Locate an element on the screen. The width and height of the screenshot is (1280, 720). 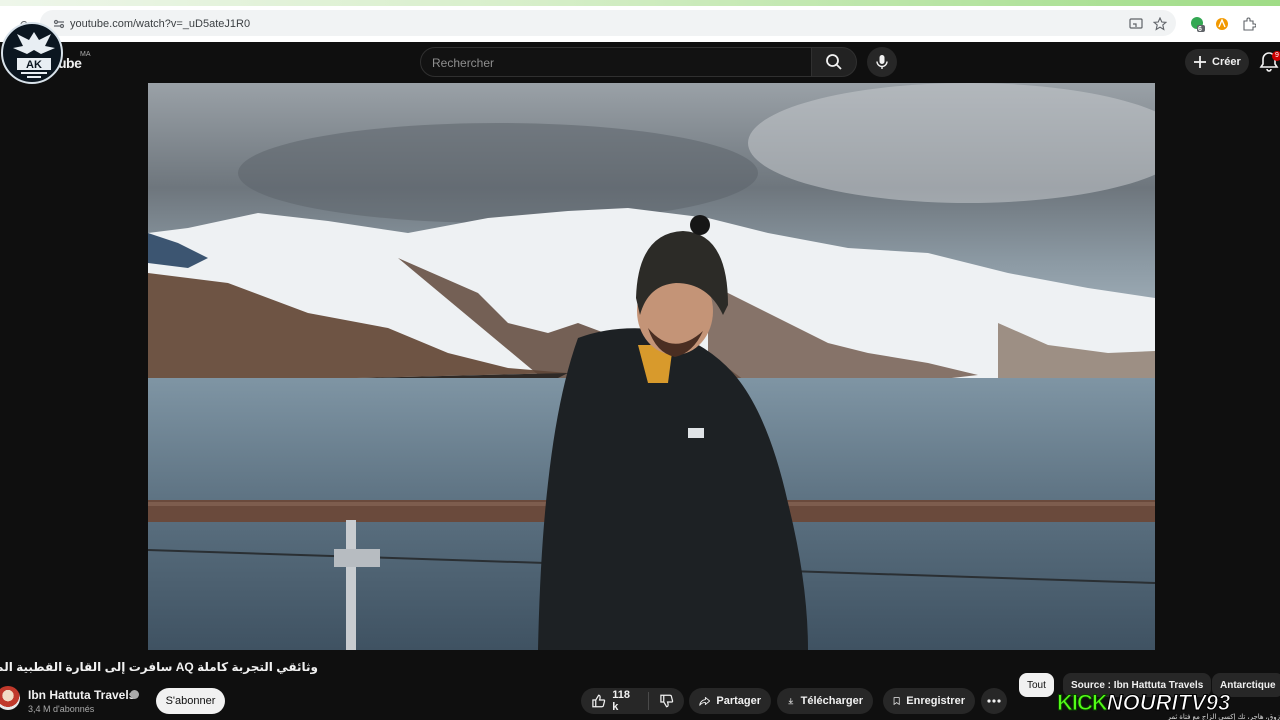
share-arrow-icon is located at coordinates (705, 701).